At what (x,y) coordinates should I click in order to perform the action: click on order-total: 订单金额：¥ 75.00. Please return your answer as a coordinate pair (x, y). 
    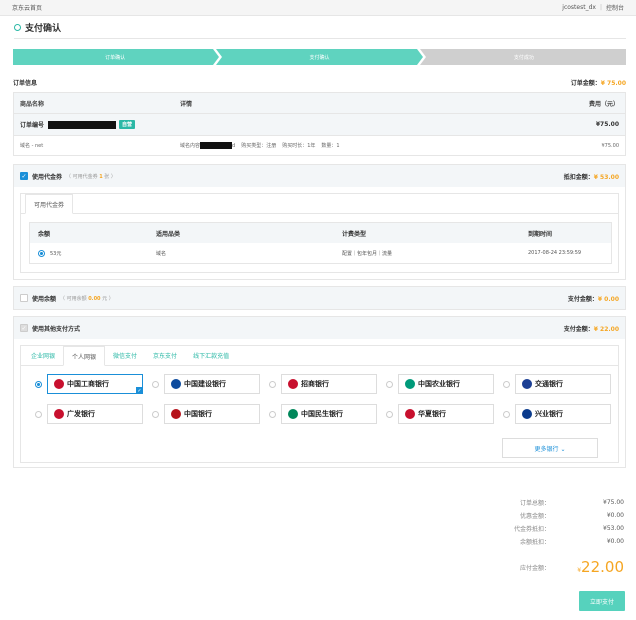
    Looking at the image, I should click on (598, 83).